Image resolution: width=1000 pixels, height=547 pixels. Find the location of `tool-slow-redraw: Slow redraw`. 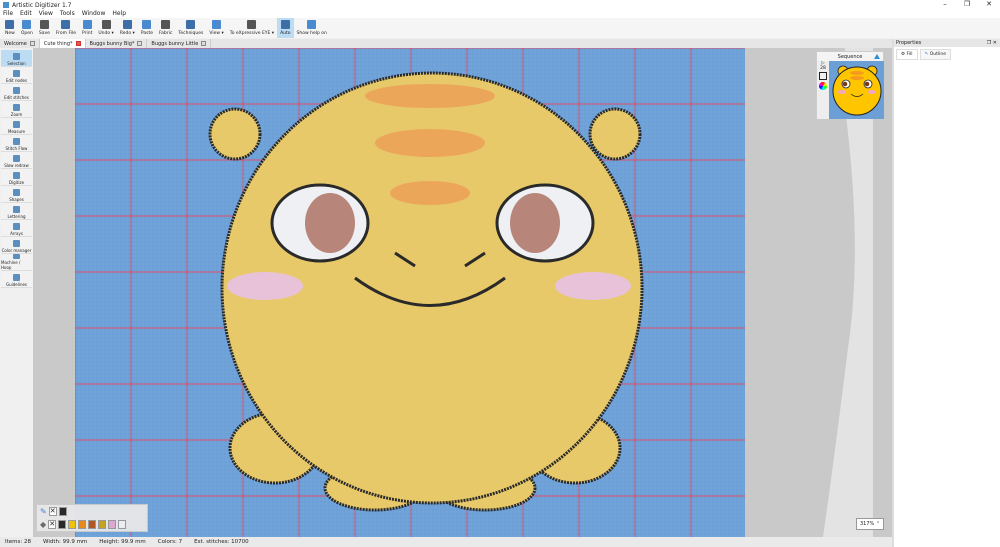

tool-slow-redraw: Slow redraw is located at coordinates (16, 160).